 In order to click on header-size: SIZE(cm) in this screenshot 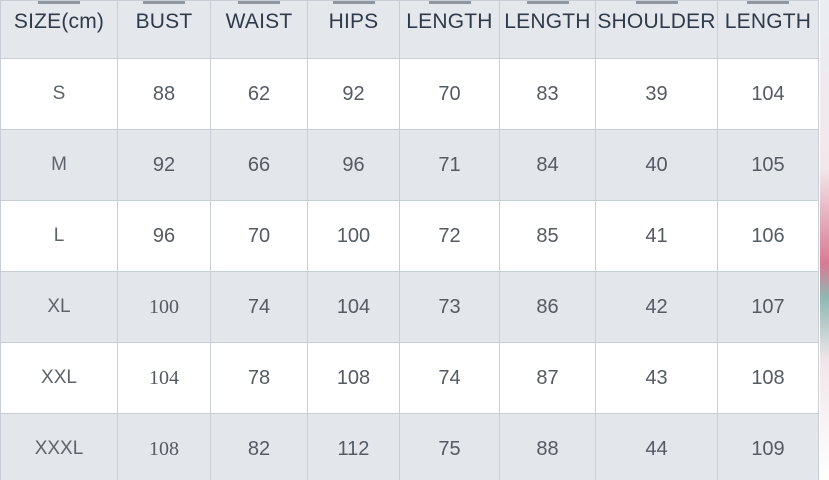, I will do `click(59, 29)`.